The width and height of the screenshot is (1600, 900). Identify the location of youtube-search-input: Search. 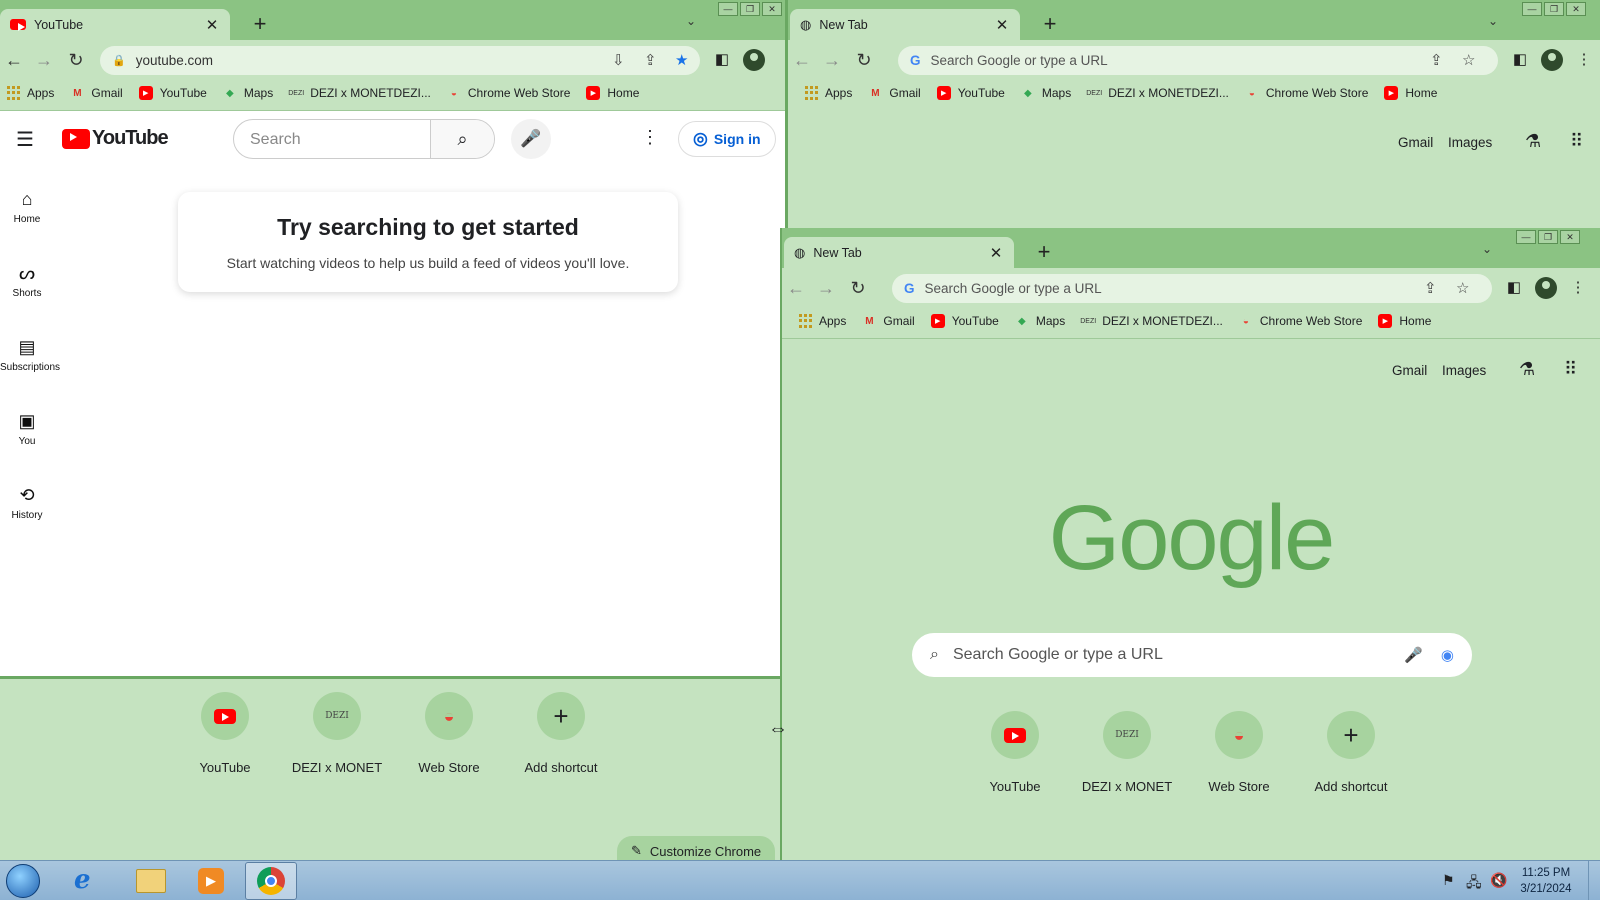
(332, 139).